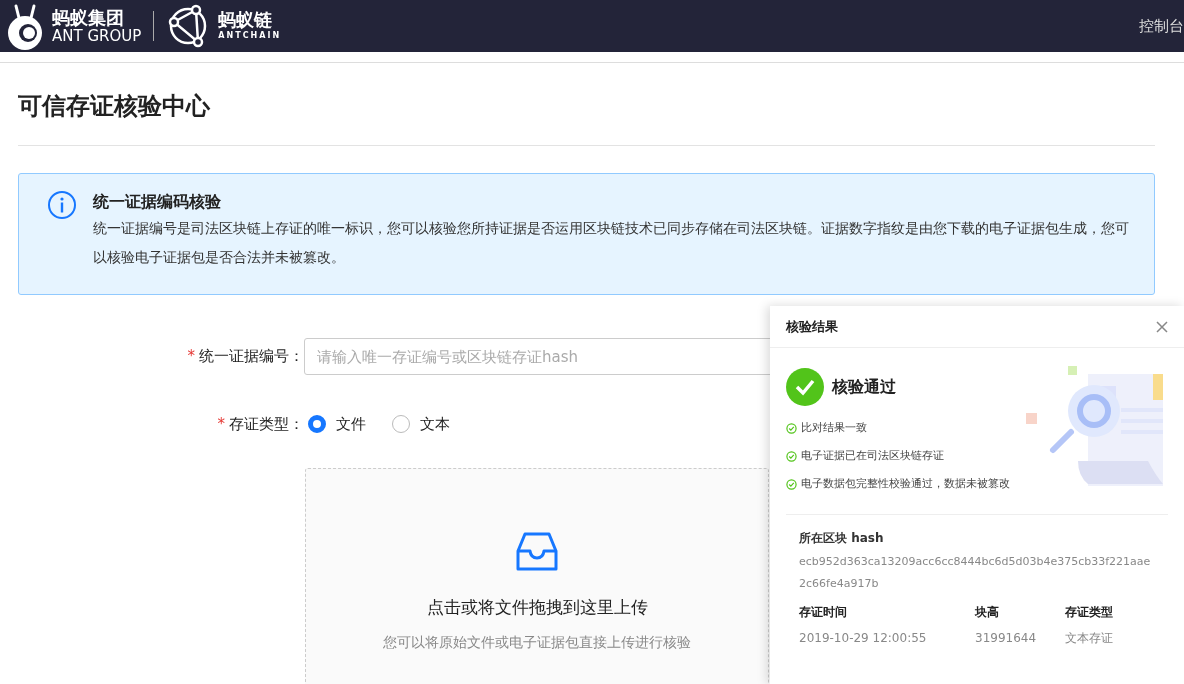 This screenshot has height=684, width=1184. What do you see at coordinates (611, 243) in the screenshot?
I see `alert-description: 统一证据编号是司法区块链上存证的唯一标识，您可以核验您所持证据是否运用区块链技术已同步存储在司法区块链。证据数字指纹是由您下载的电子证据包生成，您可以核验电子证据包是否合法并未被篡改。` at bounding box center [611, 243].